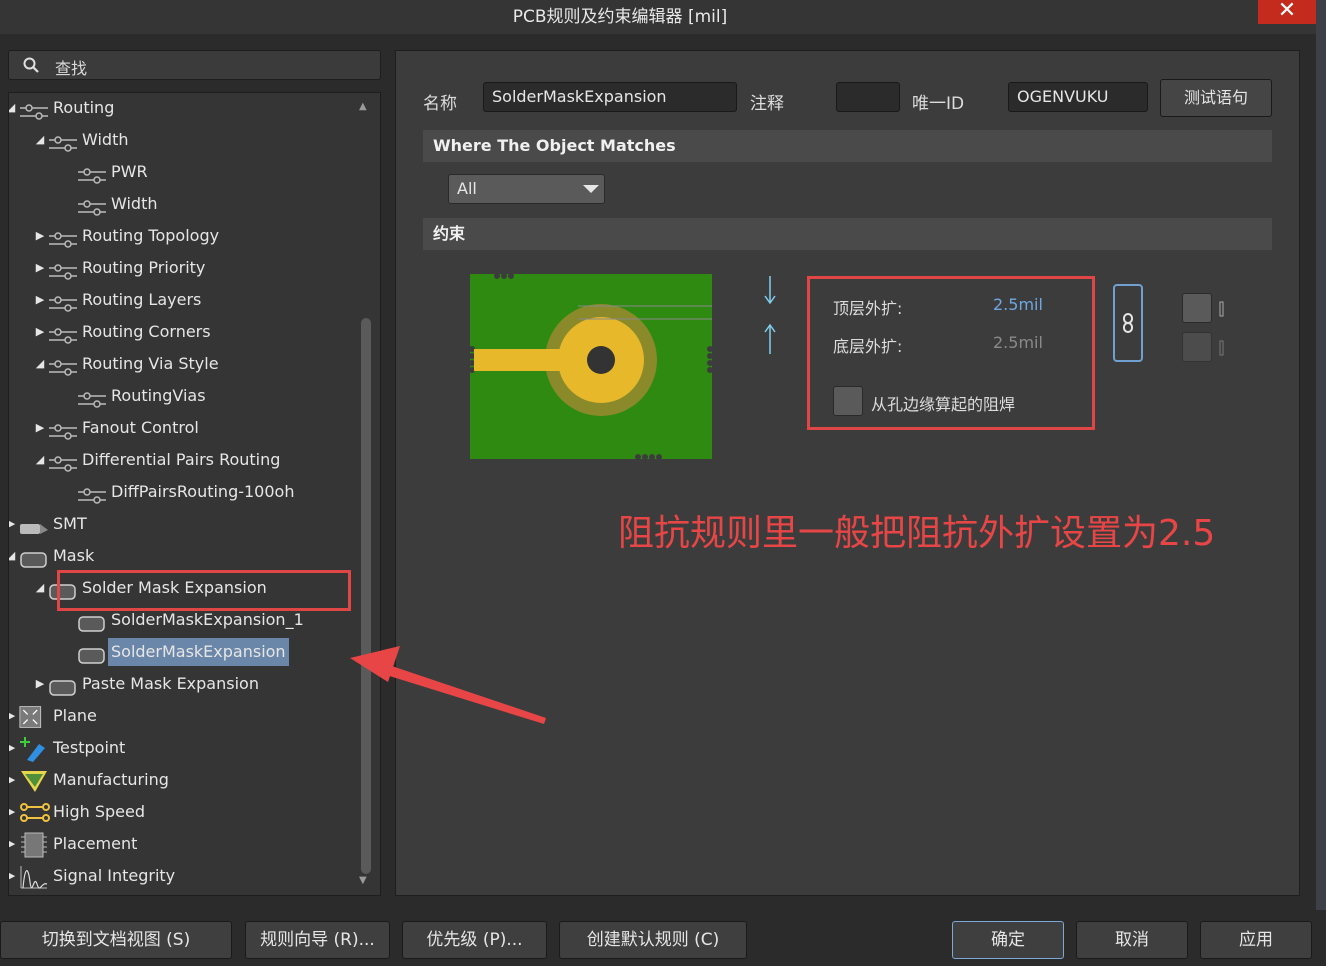 This screenshot has height=966, width=1326. What do you see at coordinates (184, 716) in the screenshot?
I see `tree-item-plane: ▶ Plane` at bounding box center [184, 716].